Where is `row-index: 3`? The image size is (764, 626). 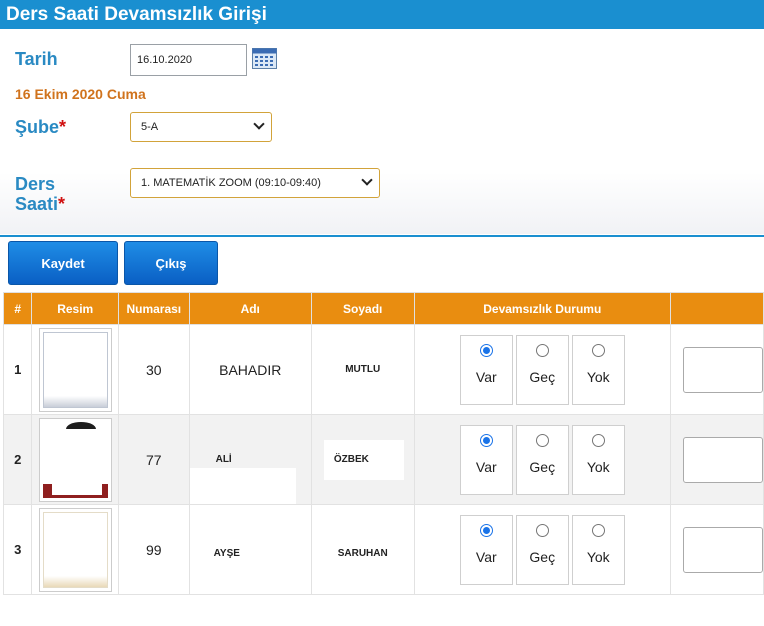 row-index: 3 is located at coordinates (17, 549).